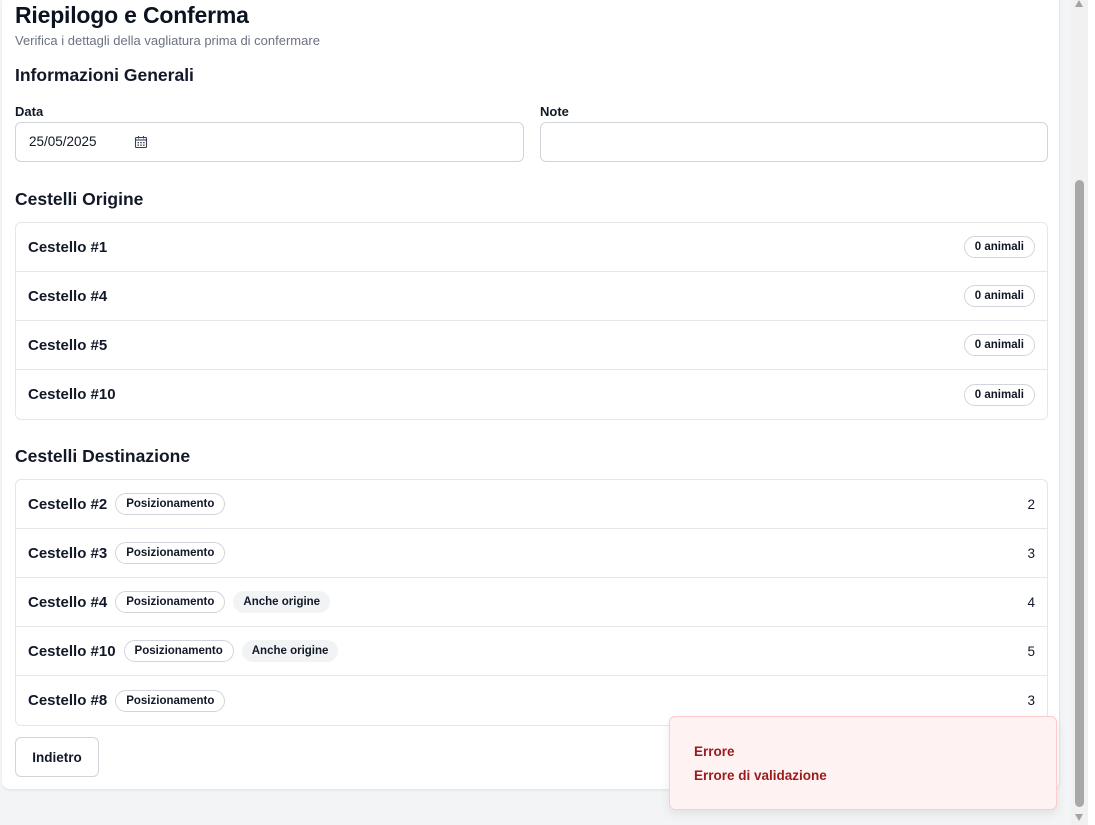  I want to click on destination-baskets-title: Cestelli Destinazione, so click(103, 456).